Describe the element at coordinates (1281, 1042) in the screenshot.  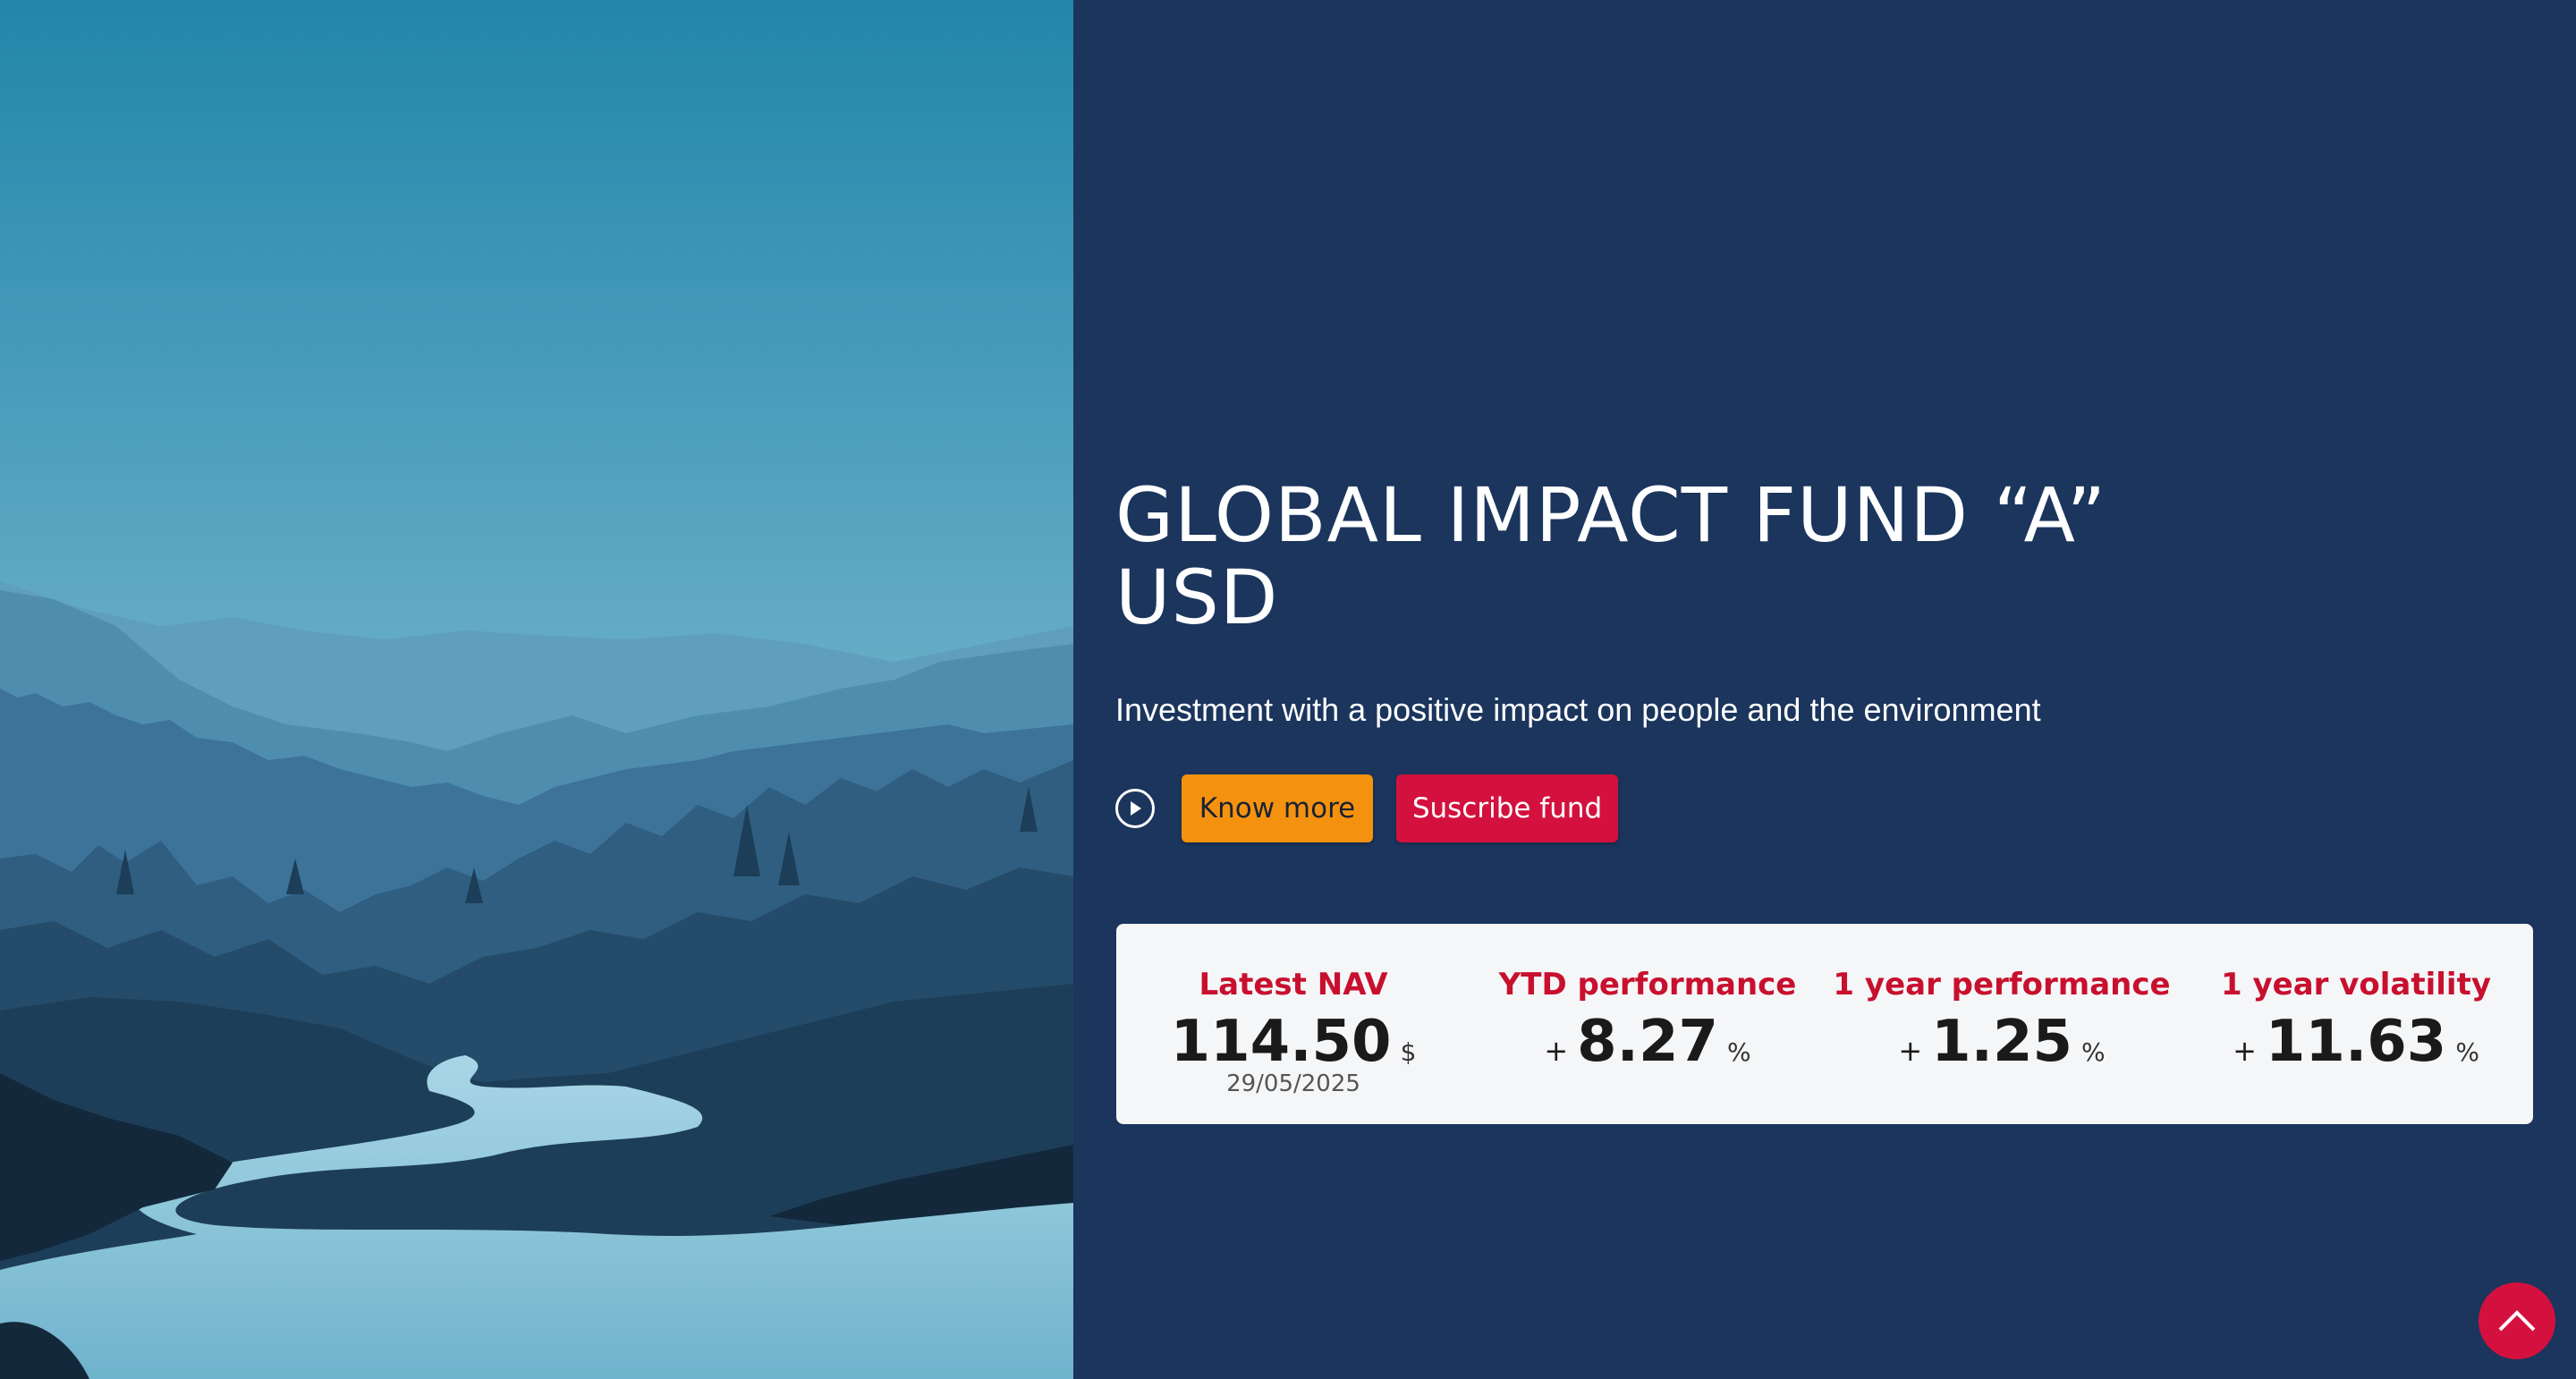
I see `stat-value: 114.50` at that location.